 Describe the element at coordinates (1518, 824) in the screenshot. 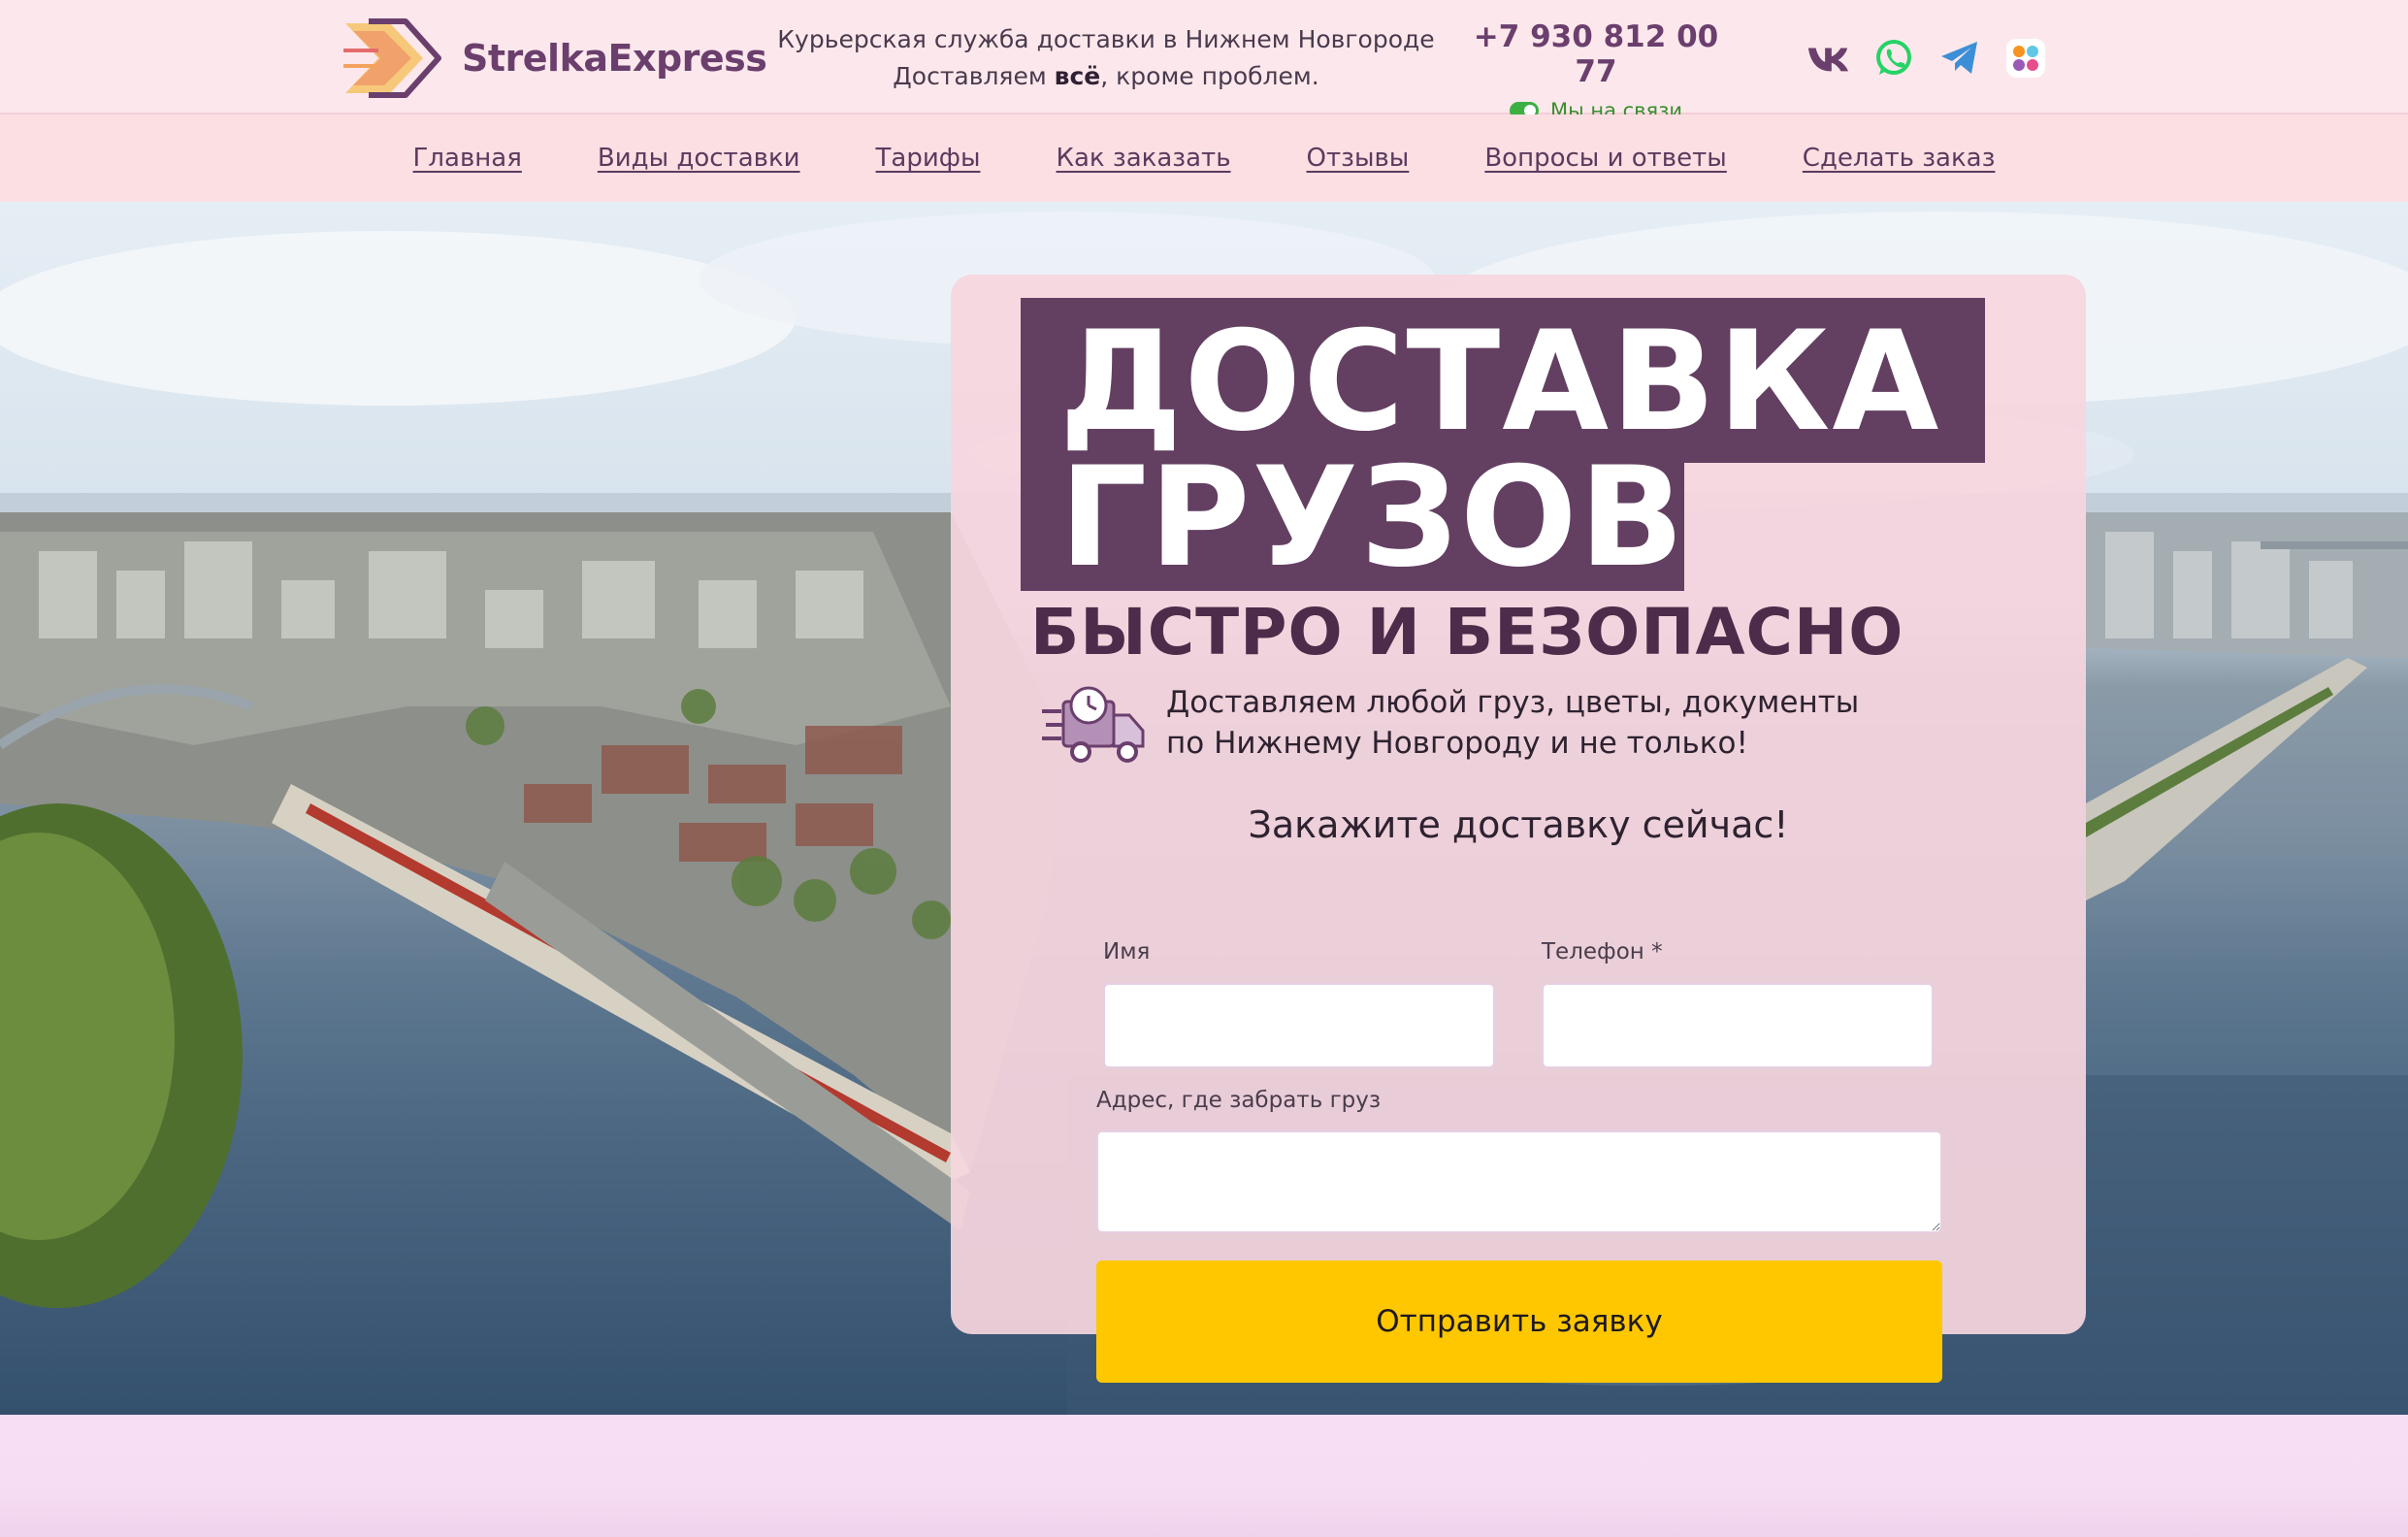

I see `form-title: Закажите доставку сейчас!` at that location.